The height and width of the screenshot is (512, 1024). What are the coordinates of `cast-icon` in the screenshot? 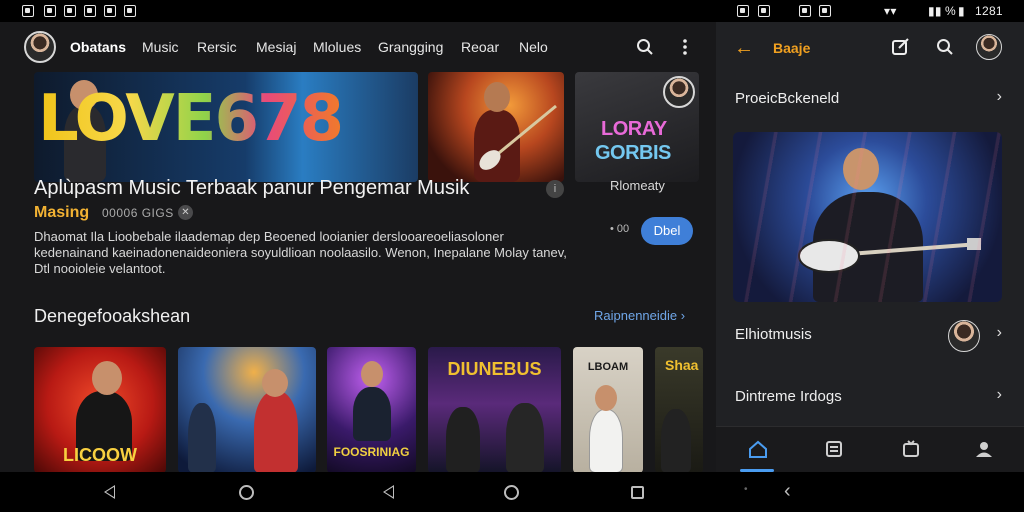 It's located at (911, 451).